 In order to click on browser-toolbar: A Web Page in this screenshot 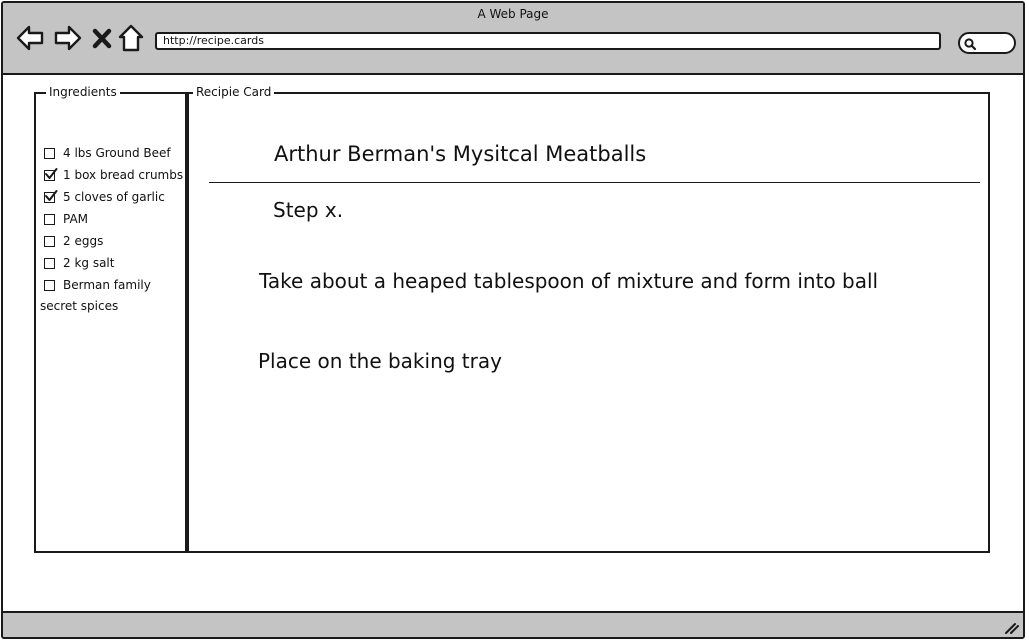, I will do `click(513, 39)`.